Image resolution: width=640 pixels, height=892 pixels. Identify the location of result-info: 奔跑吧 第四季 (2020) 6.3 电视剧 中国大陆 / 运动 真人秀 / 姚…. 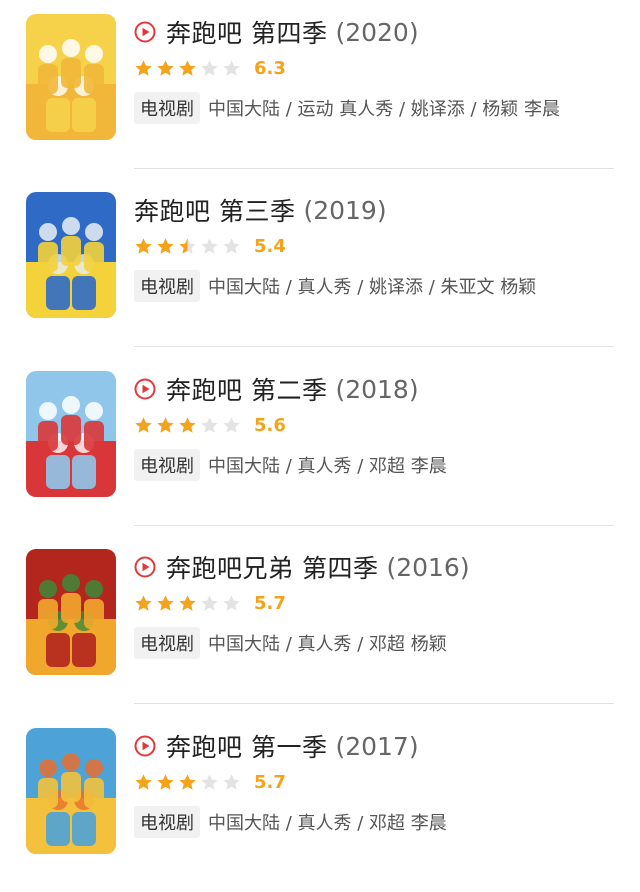
(377, 69).